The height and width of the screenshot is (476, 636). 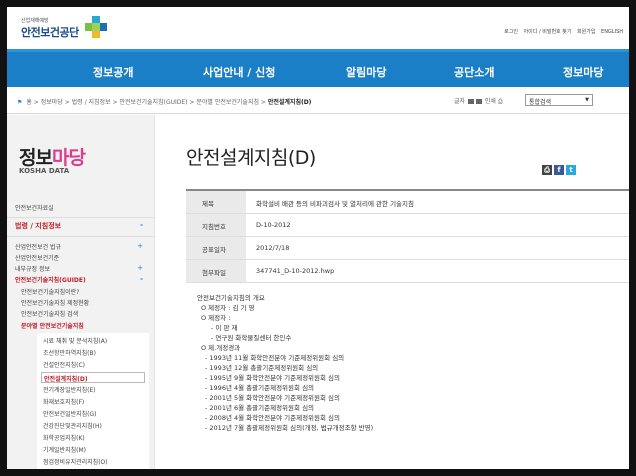 I want to click on body-line: - 이 판 재, so click(x=224, y=328).